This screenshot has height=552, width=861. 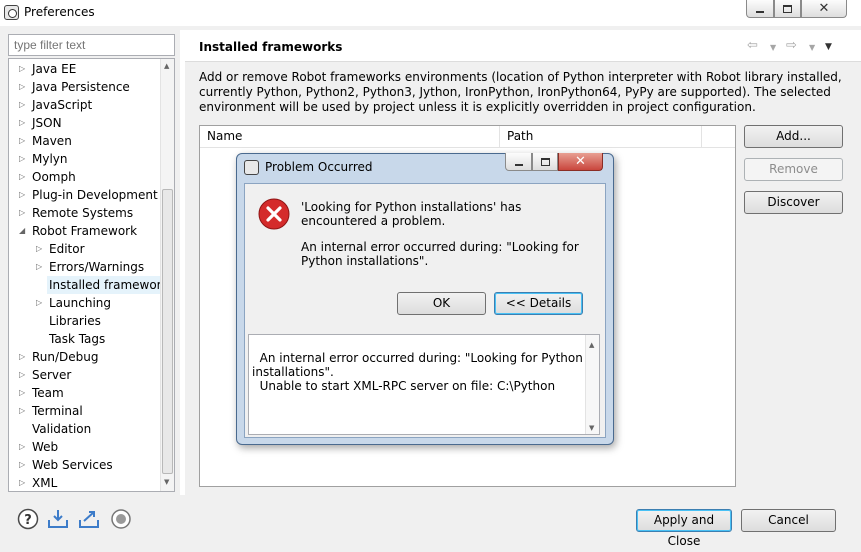 I want to click on details-scrollbar: ▲ ▼, so click(x=592, y=384).